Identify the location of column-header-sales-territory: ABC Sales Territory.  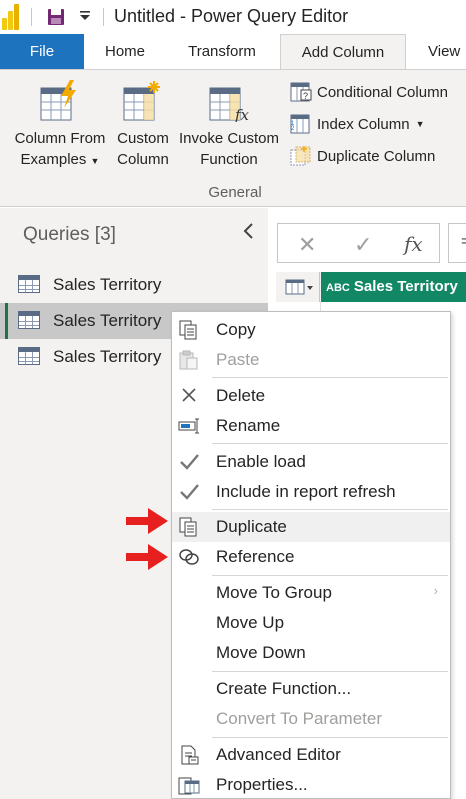
(393, 287).